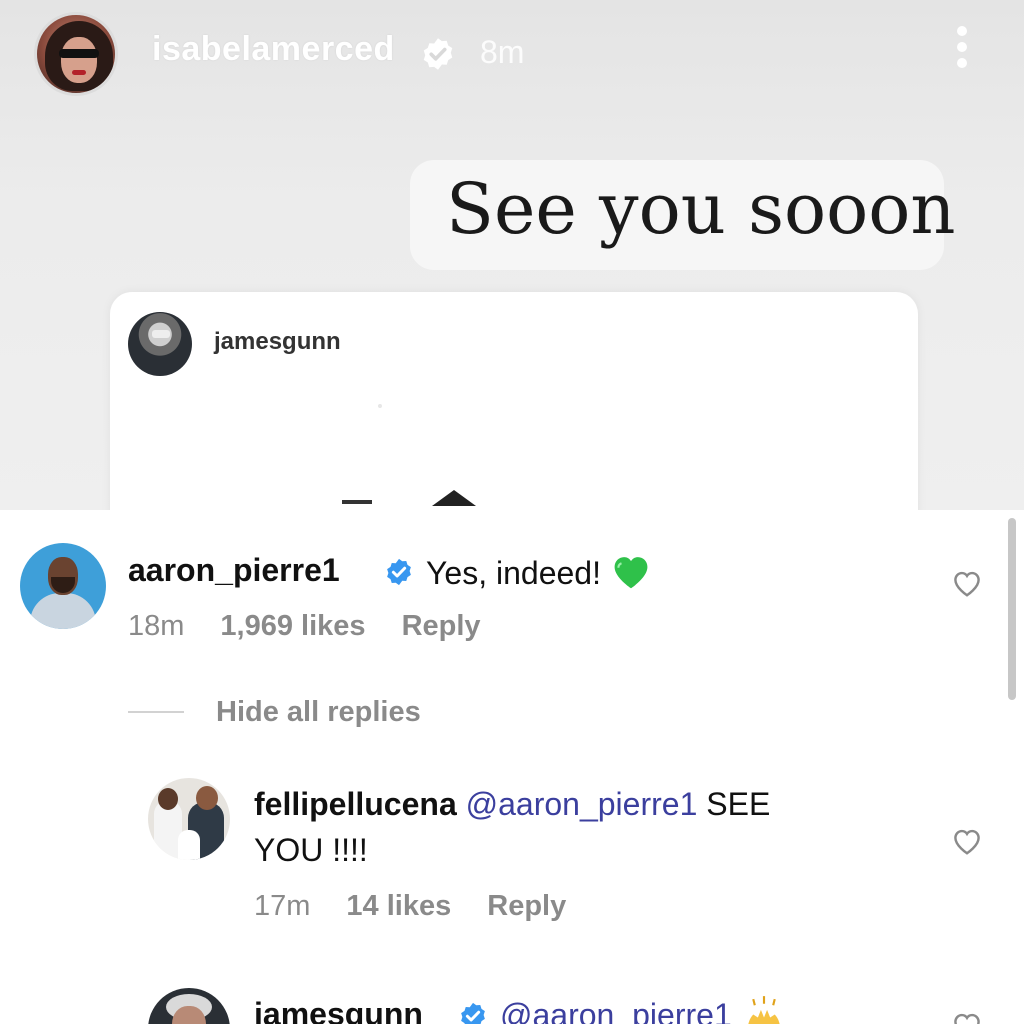  Describe the element at coordinates (63, 586) in the screenshot. I see `avatar-aaron-pierre1` at that location.